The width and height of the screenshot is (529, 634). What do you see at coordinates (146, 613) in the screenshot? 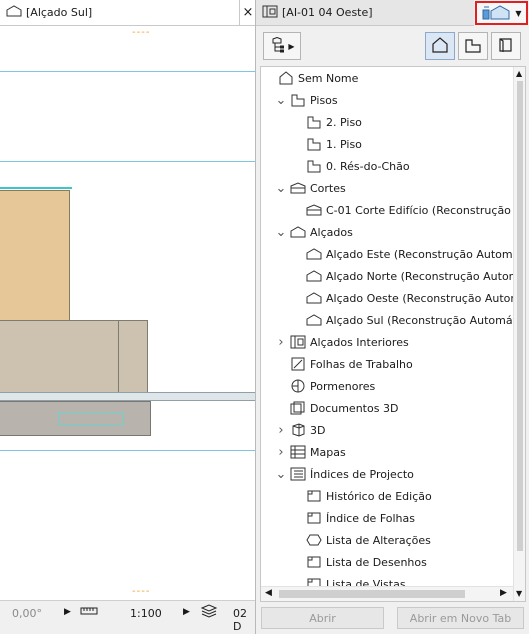
I see `scale-readout: 1:100` at bounding box center [146, 613].